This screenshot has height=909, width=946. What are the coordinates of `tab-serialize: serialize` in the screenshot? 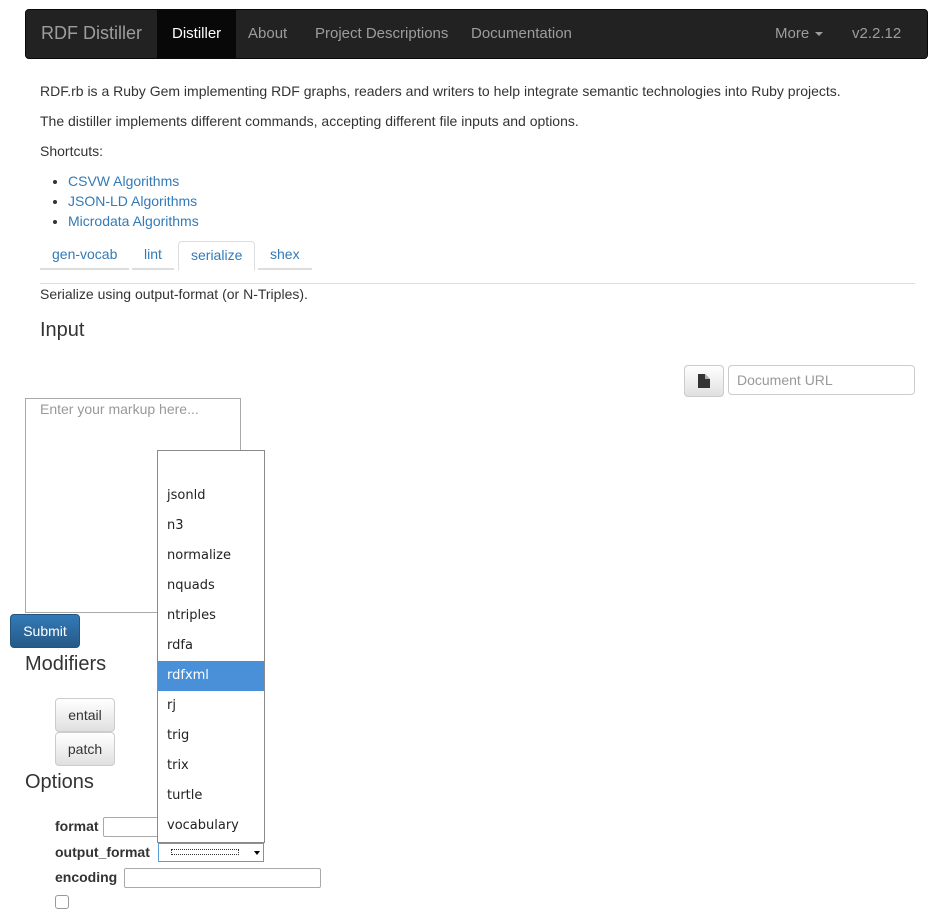 It's located at (217, 256).